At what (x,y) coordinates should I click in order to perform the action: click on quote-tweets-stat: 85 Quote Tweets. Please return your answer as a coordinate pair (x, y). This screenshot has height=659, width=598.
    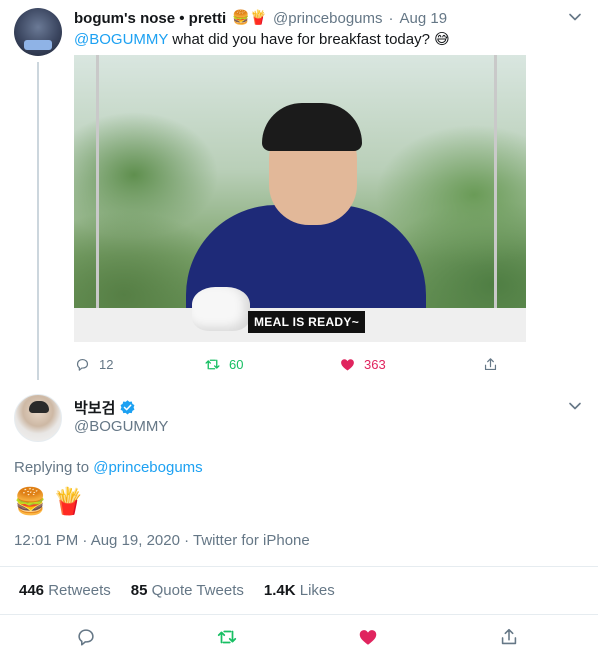
    Looking at the image, I should click on (187, 590).